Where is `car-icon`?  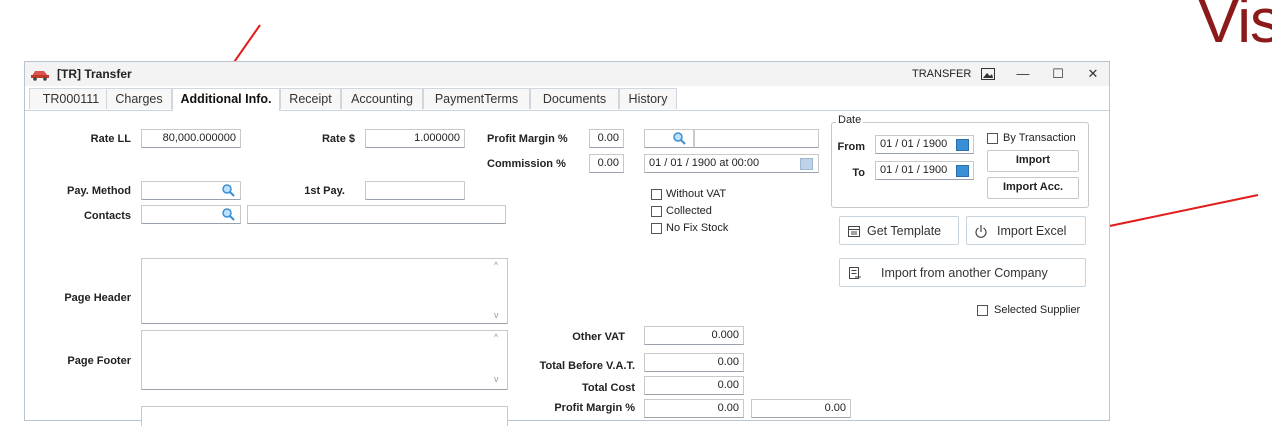
car-icon is located at coordinates (40, 76).